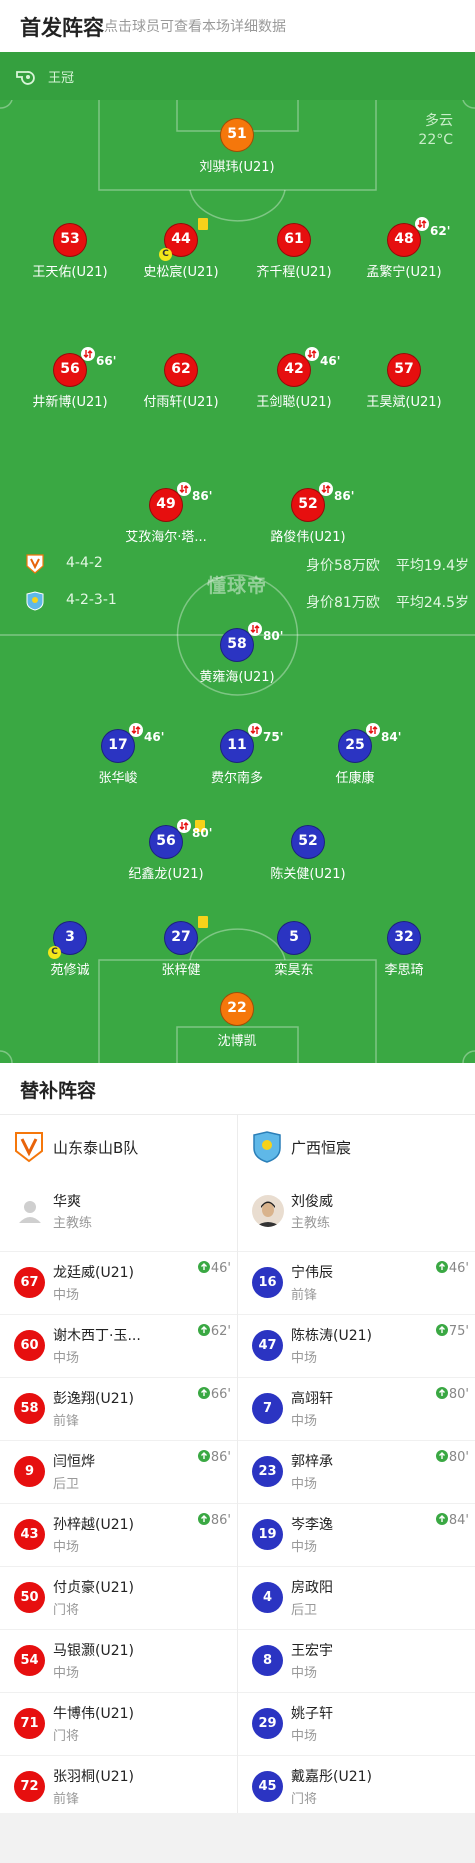 This screenshot has width=475, height=1863. What do you see at coordinates (58, 1091) in the screenshot?
I see `substitutes-title: 替补阵容` at bounding box center [58, 1091].